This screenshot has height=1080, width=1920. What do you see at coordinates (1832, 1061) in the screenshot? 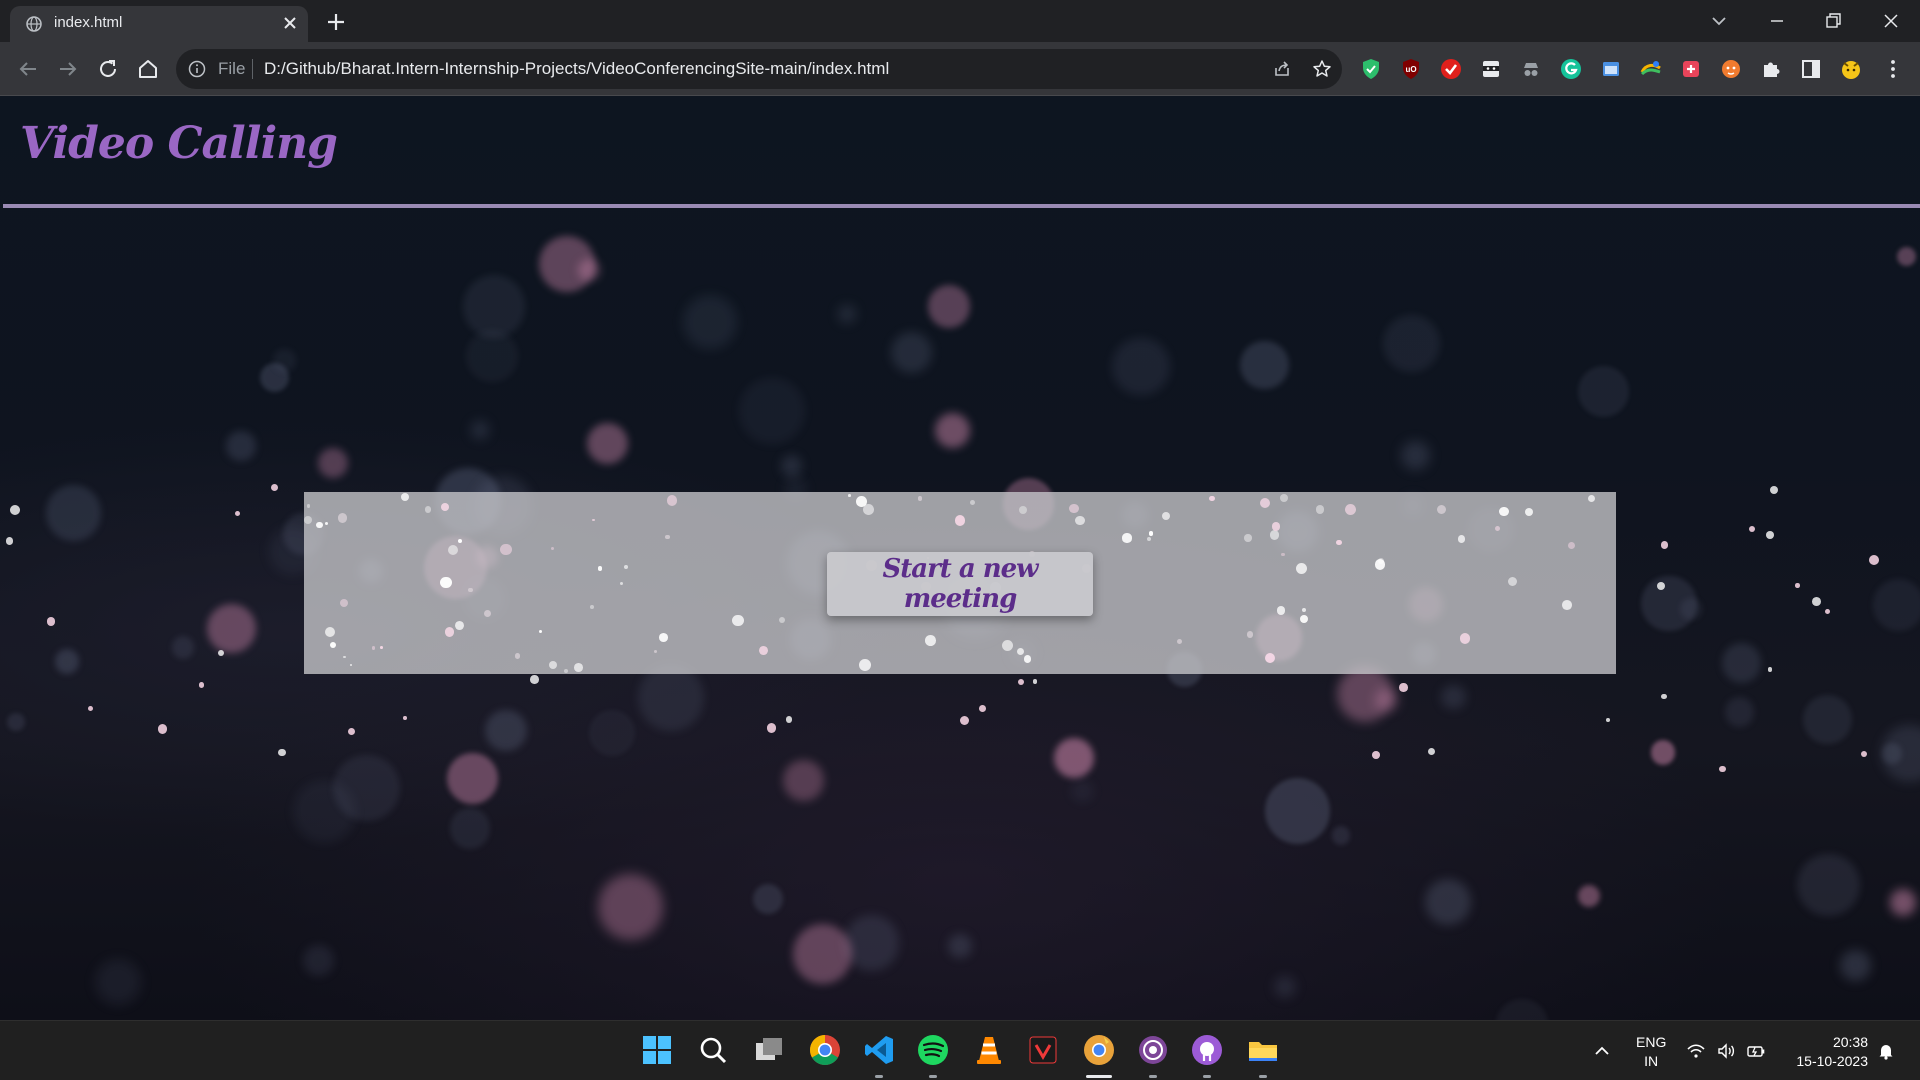
I see `clock-date: 15-10-2023` at bounding box center [1832, 1061].